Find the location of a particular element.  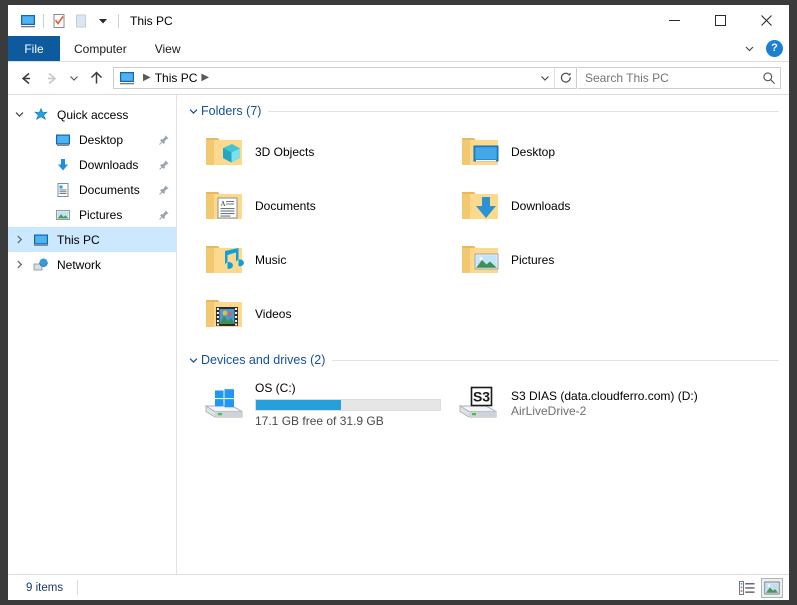

sidebar-label-downloads: Downloads is located at coordinates (109, 164).